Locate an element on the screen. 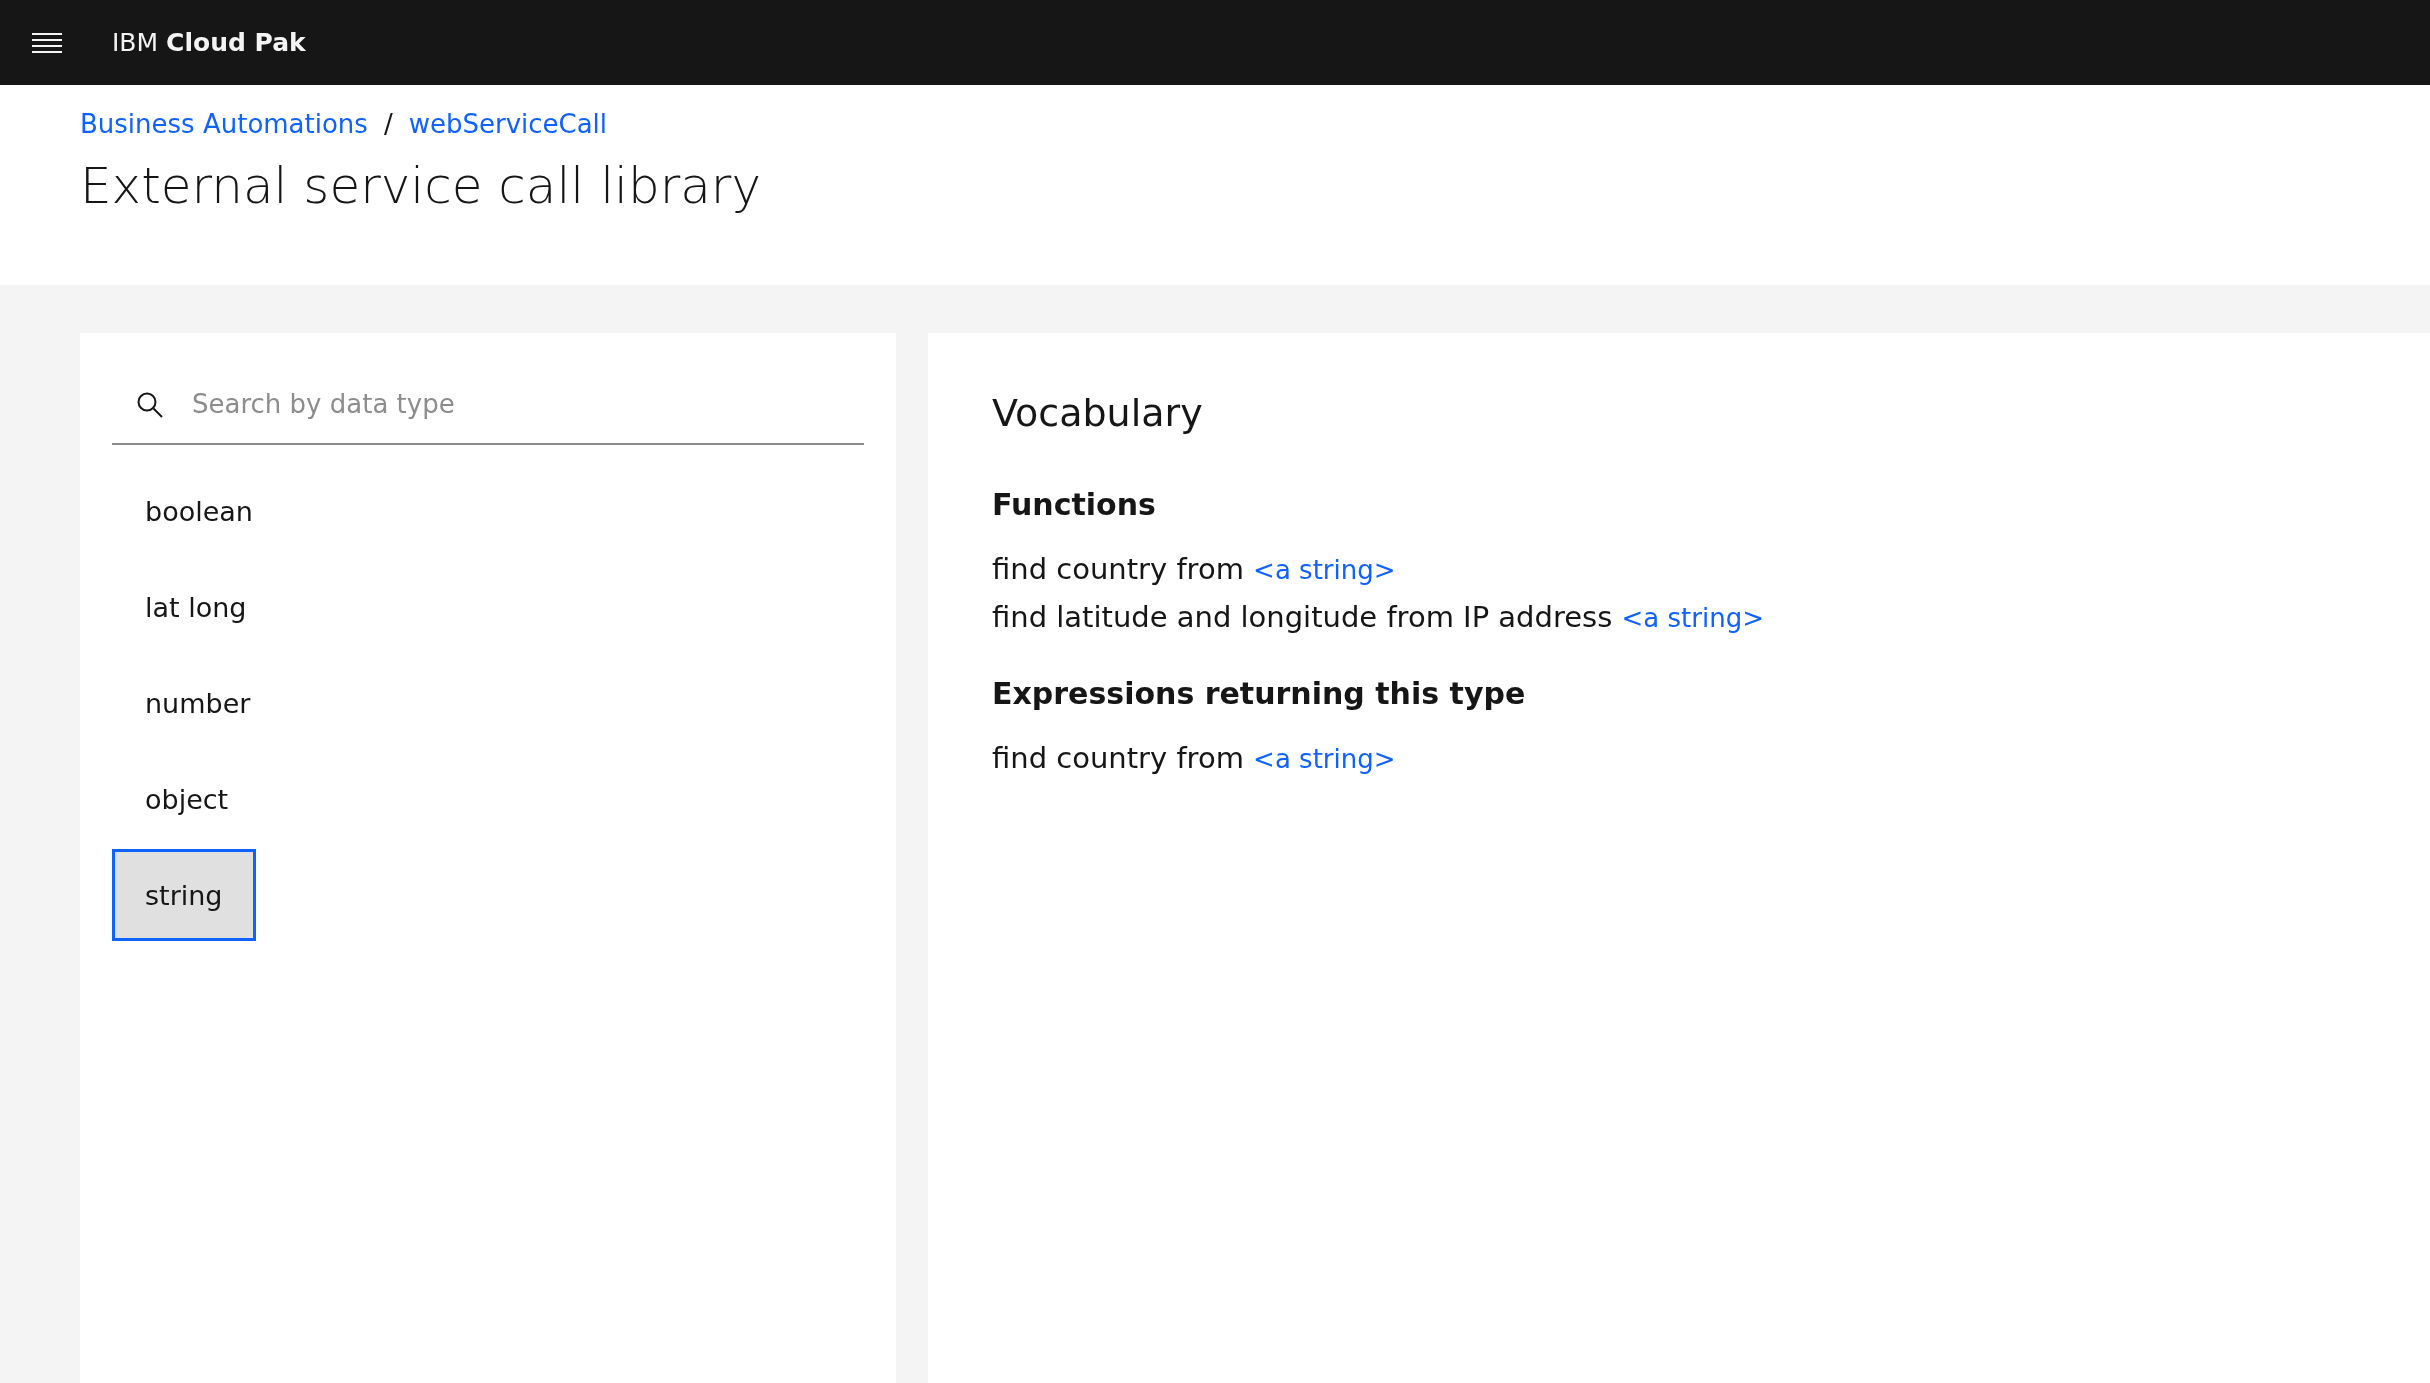  breadcrumb-link: webServiceCall is located at coordinates (508, 124).